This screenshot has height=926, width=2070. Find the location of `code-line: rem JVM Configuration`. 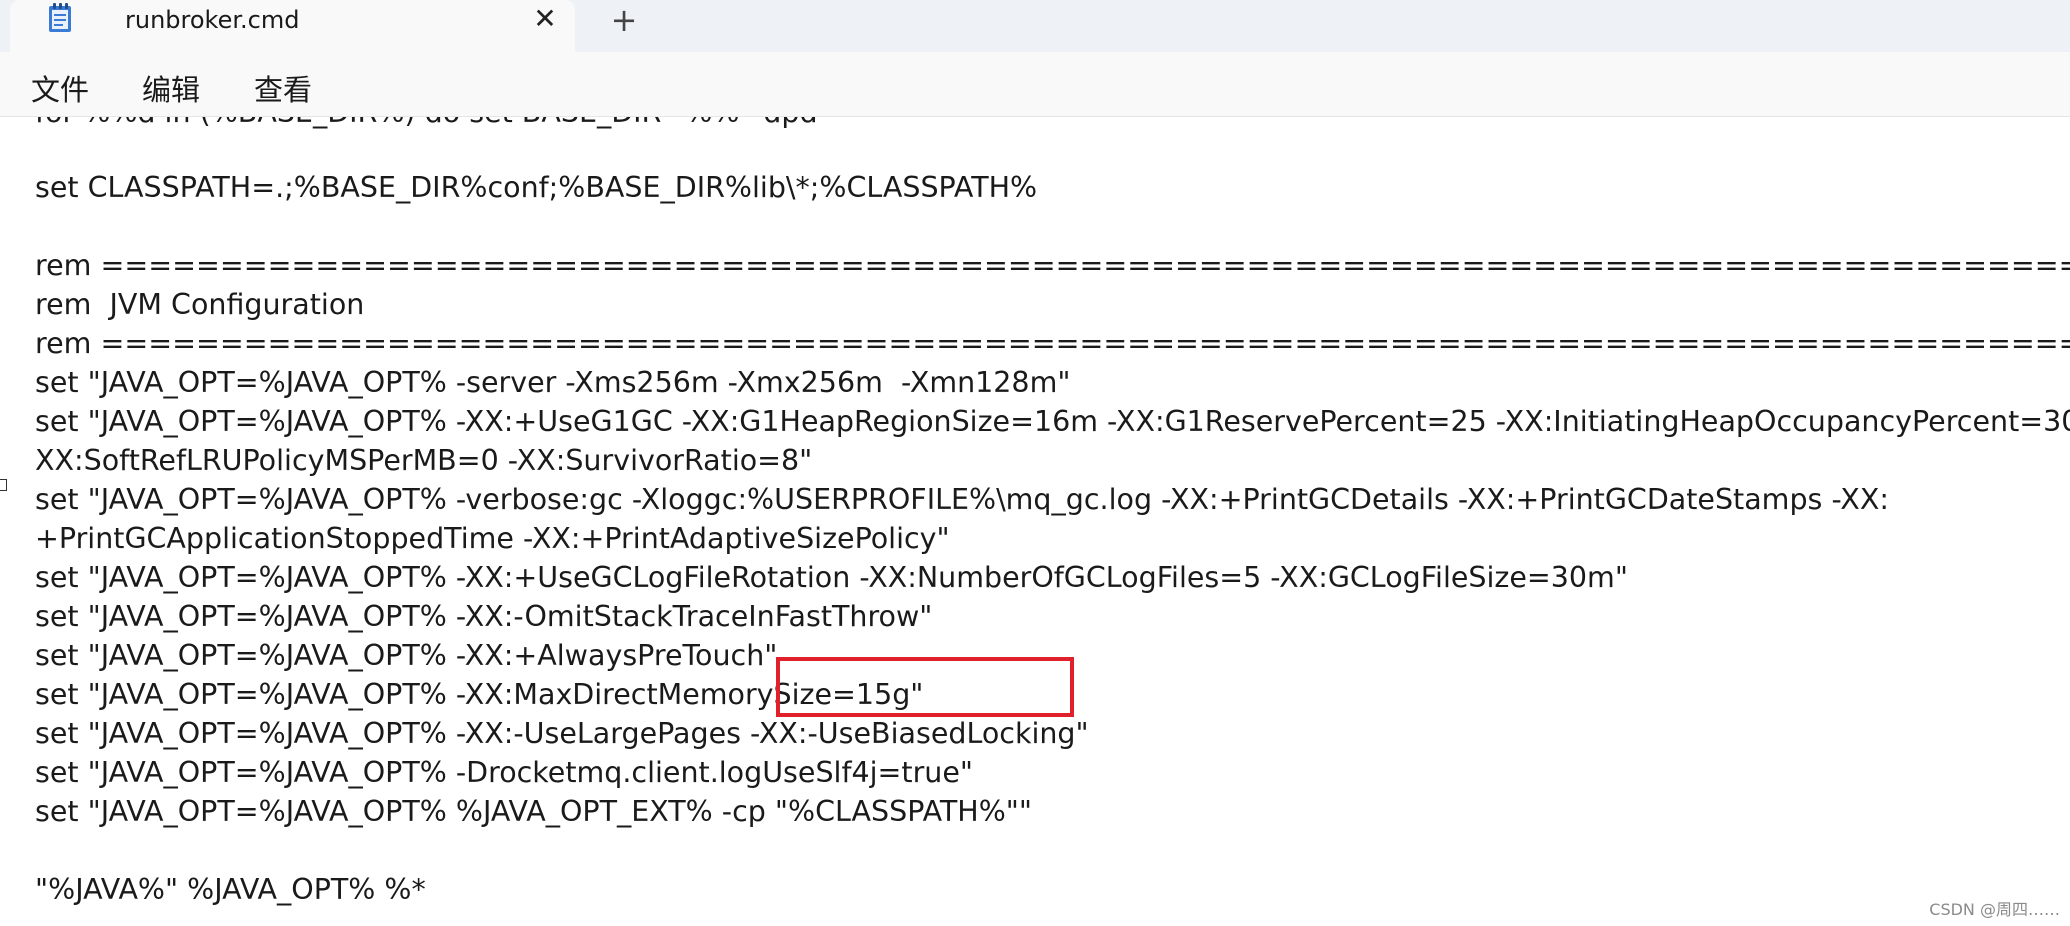

code-line: rem JVM Configuration is located at coordinates (200, 304).